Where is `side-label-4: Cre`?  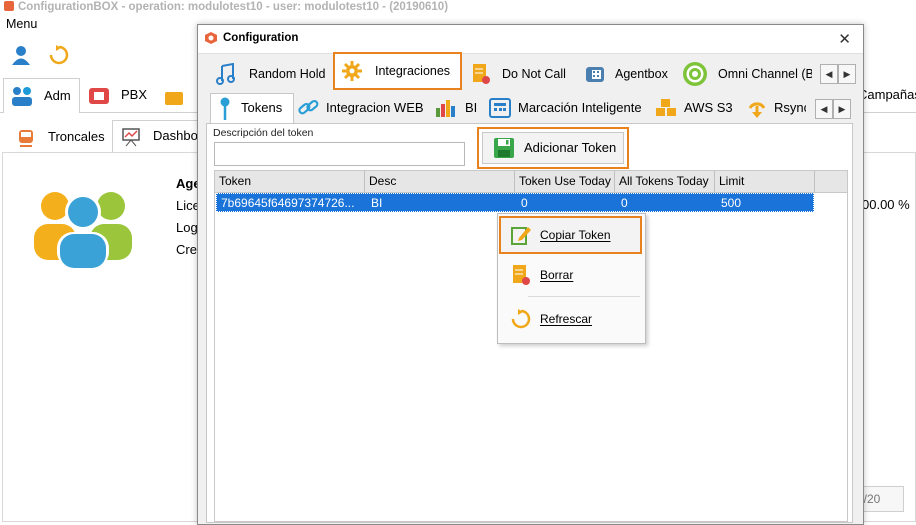 side-label-4: Cre is located at coordinates (186, 249).